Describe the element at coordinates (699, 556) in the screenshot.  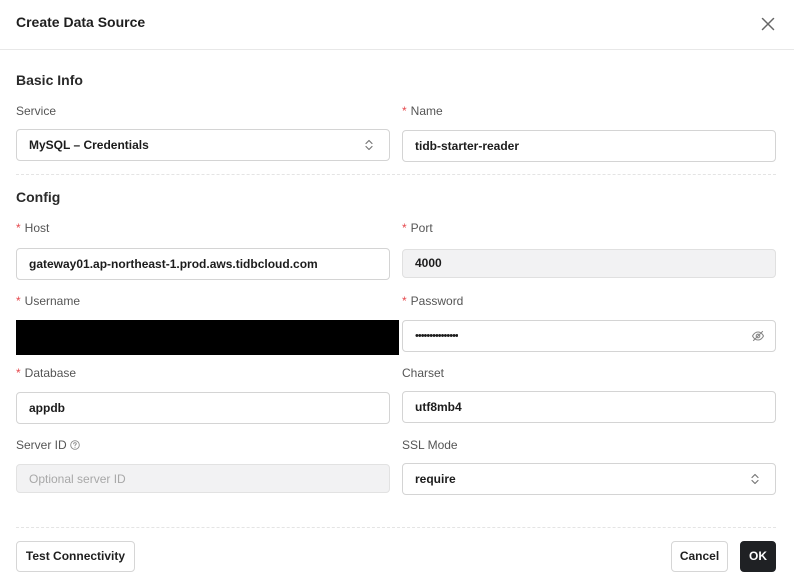
I see `cancel-button: Cancel` at that location.